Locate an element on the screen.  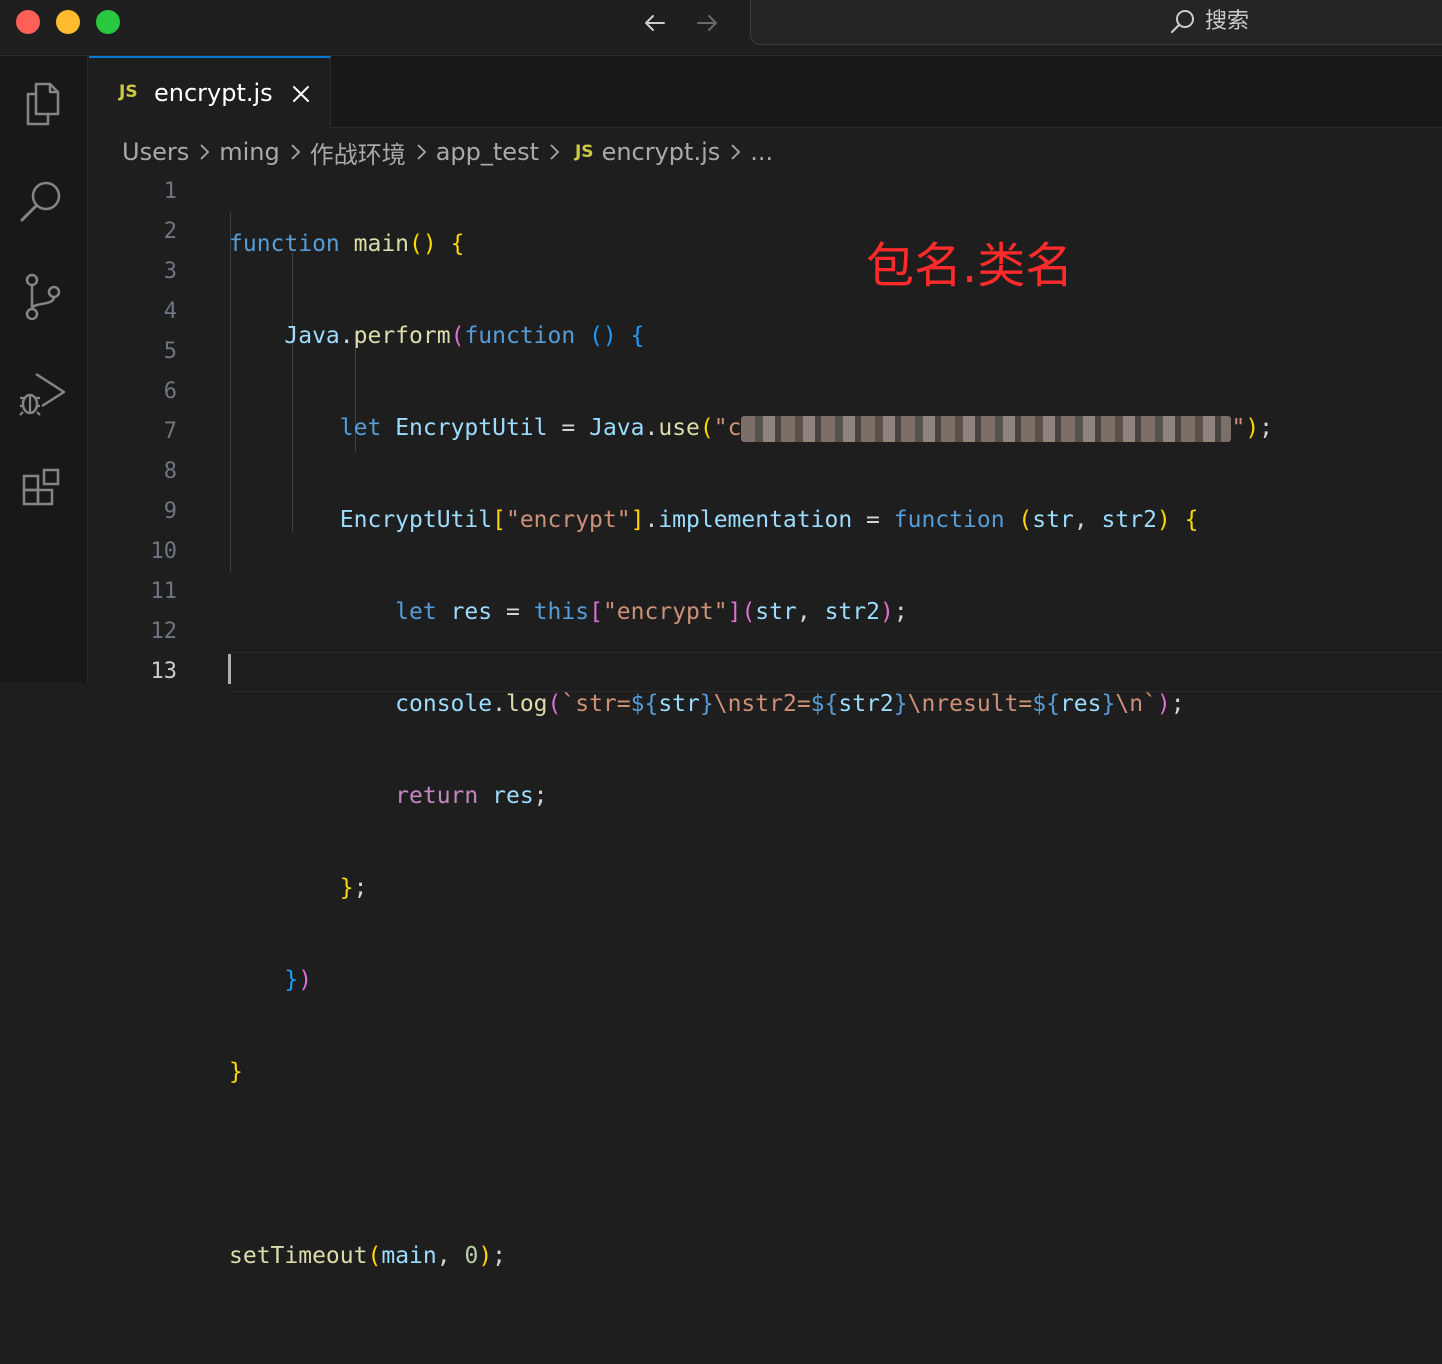
activity-bar is located at coordinates (44, 369).